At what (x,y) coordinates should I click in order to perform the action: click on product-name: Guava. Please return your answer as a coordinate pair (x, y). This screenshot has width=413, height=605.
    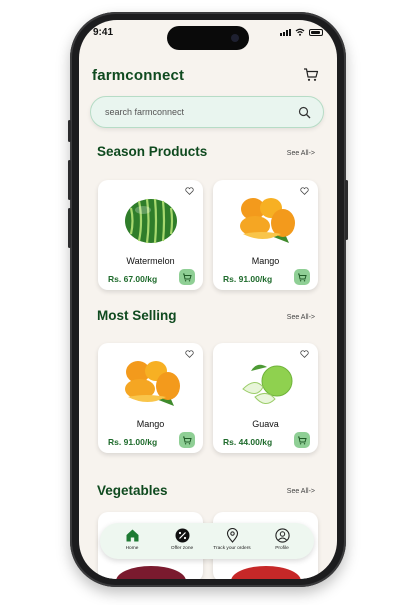
    Looking at the image, I should click on (265, 424).